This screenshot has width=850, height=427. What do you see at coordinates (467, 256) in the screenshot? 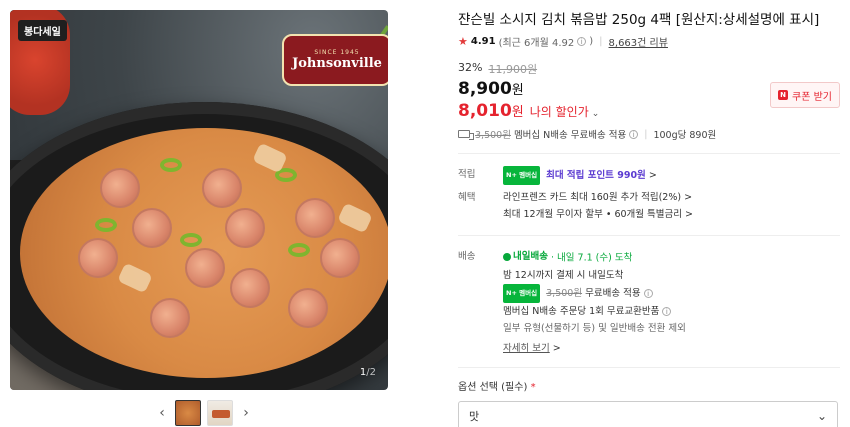
I see `delivery-key: 배송` at bounding box center [467, 256].